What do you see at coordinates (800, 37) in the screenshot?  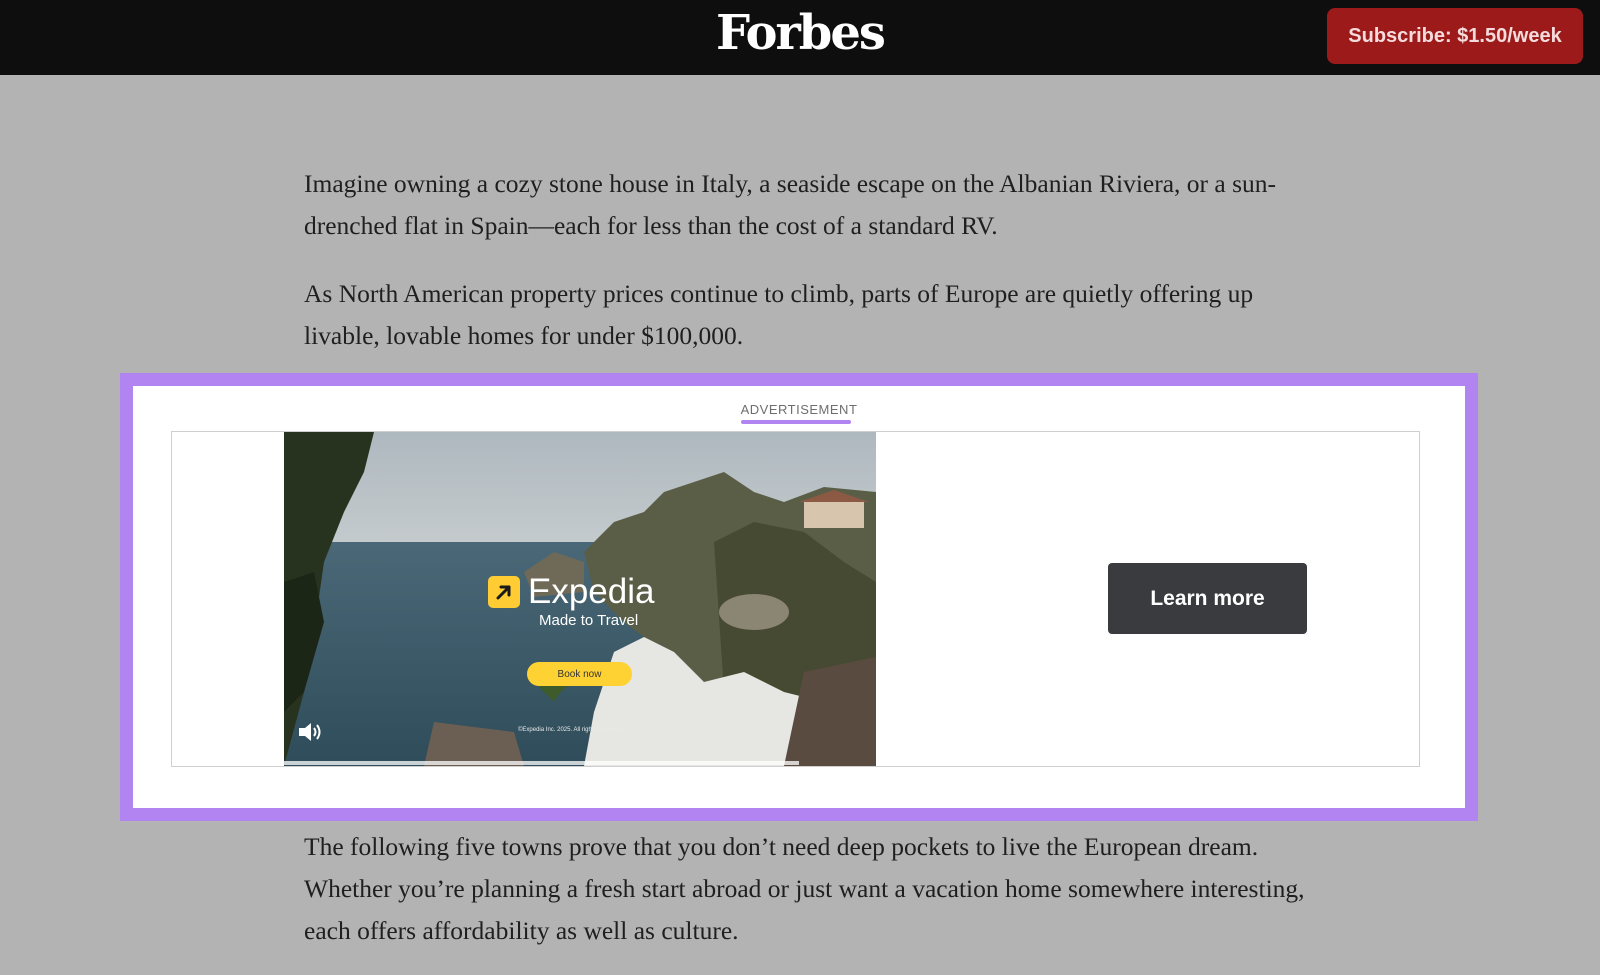 I see `top-bar: Forbes Subscribe: $1.50/week` at bounding box center [800, 37].